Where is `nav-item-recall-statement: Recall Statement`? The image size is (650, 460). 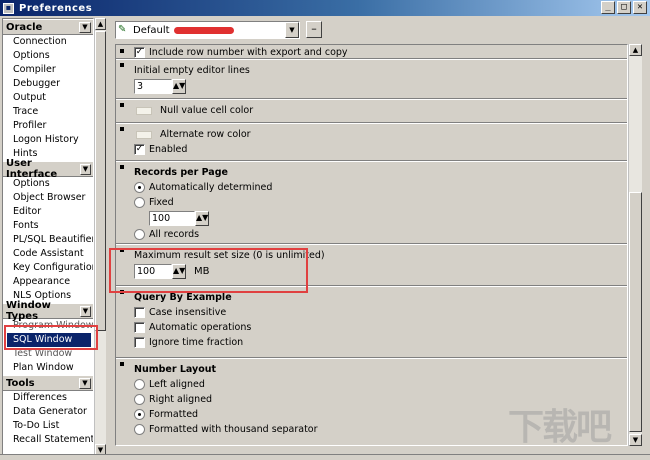 nav-item-recall-statement: Recall Statement is located at coordinates (48, 440).